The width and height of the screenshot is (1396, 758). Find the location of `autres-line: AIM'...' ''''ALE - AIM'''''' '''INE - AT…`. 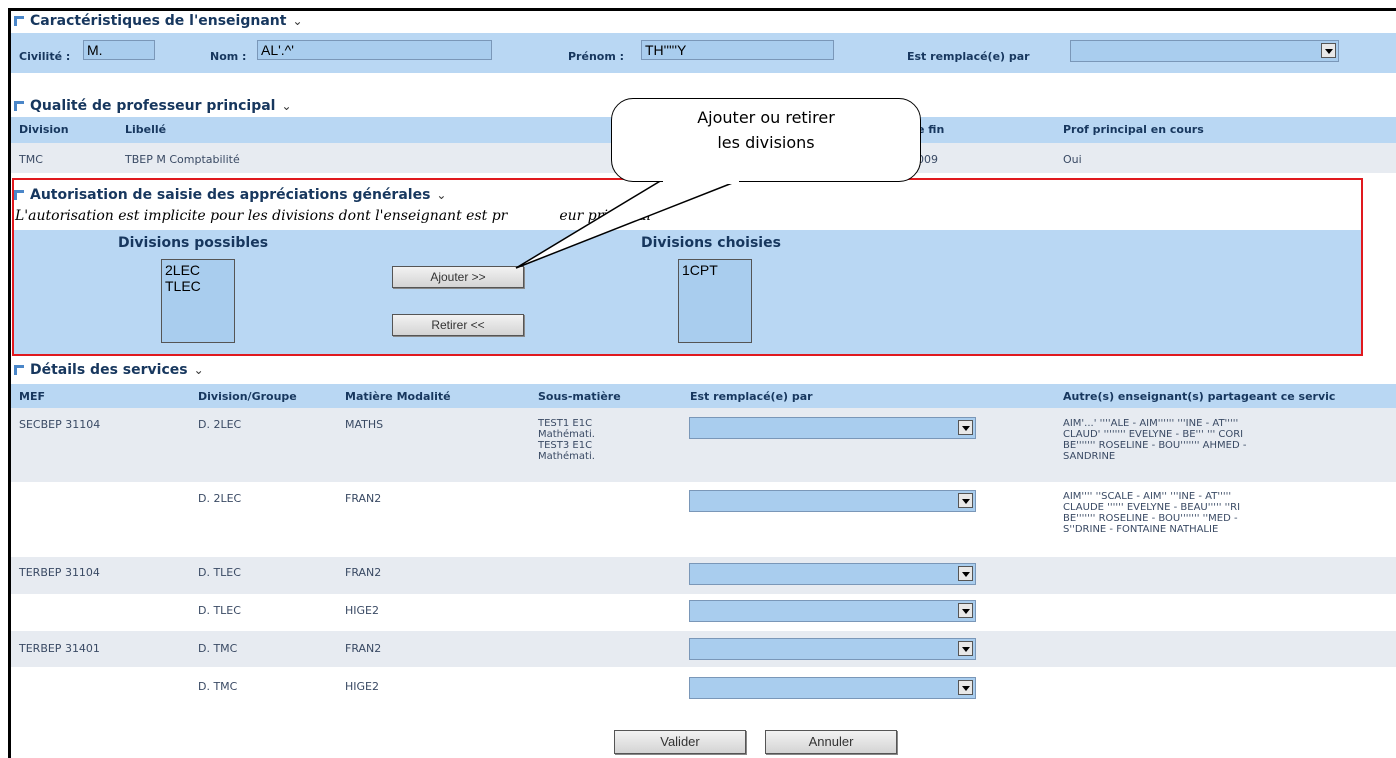

autres-line: AIM'...' ''''ALE - AIM'''''' '''INE - AT… is located at coordinates (1151, 423).